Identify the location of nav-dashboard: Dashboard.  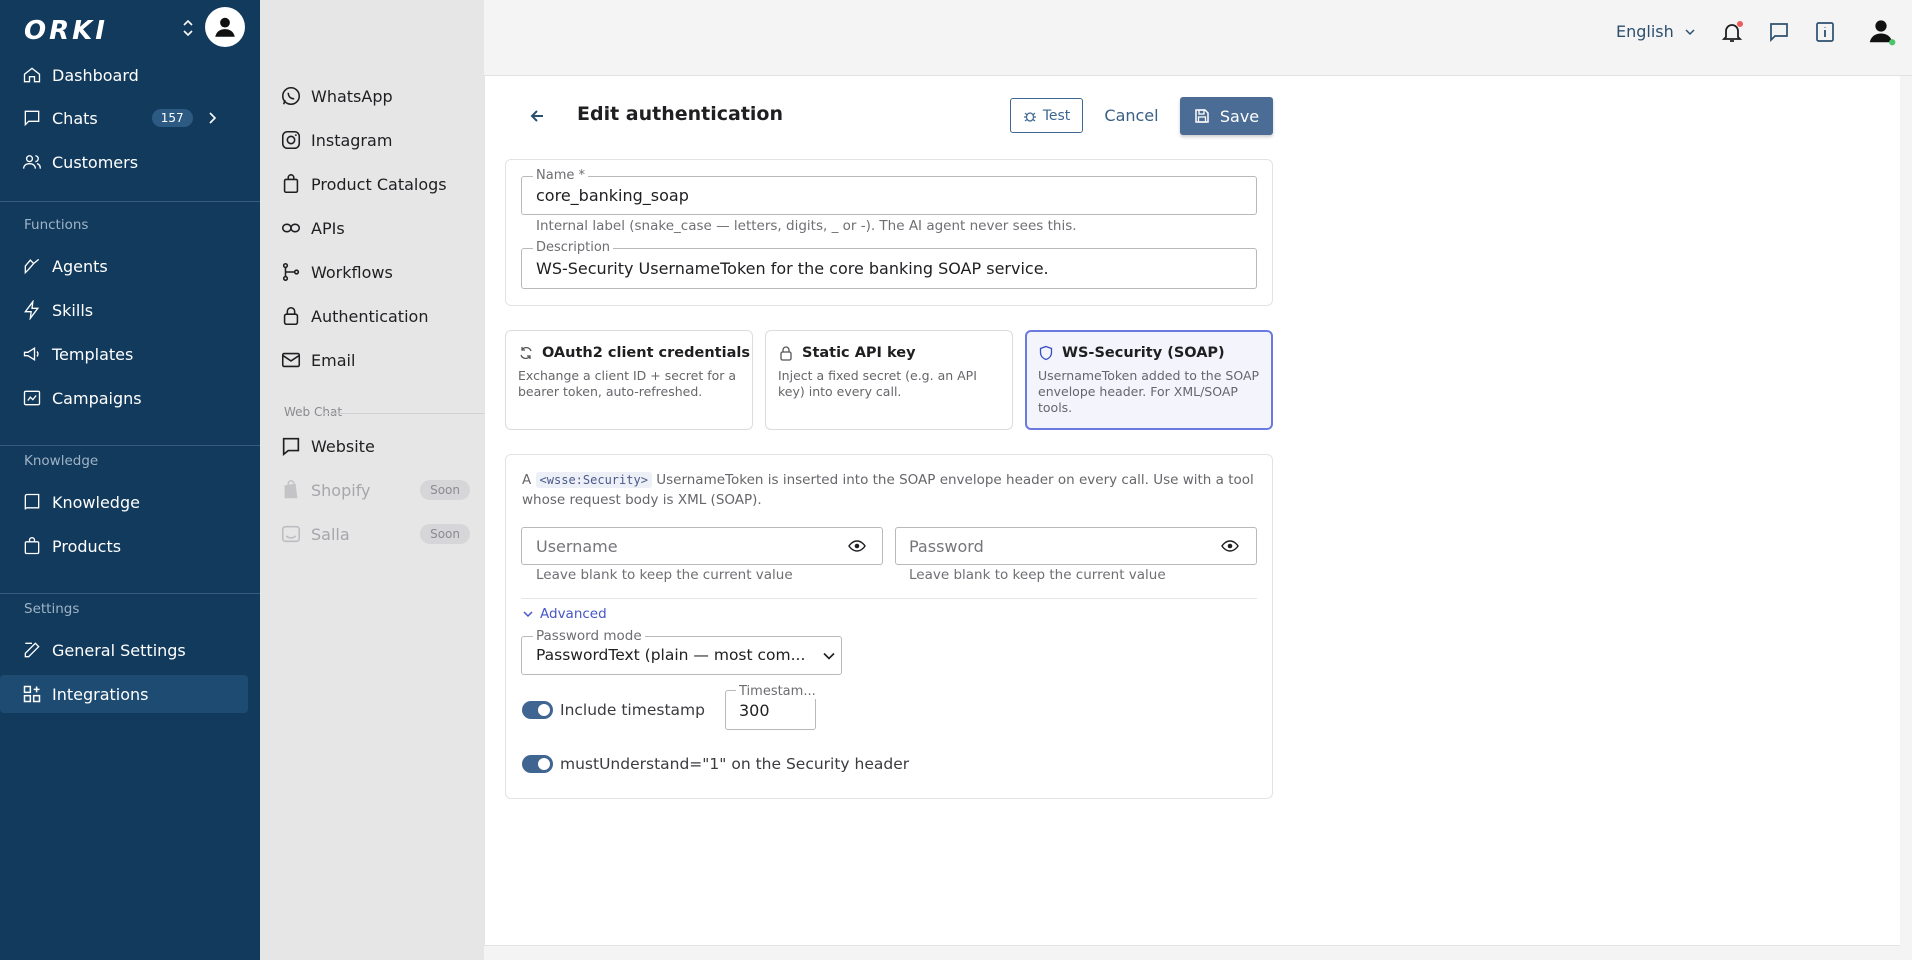
(124, 75).